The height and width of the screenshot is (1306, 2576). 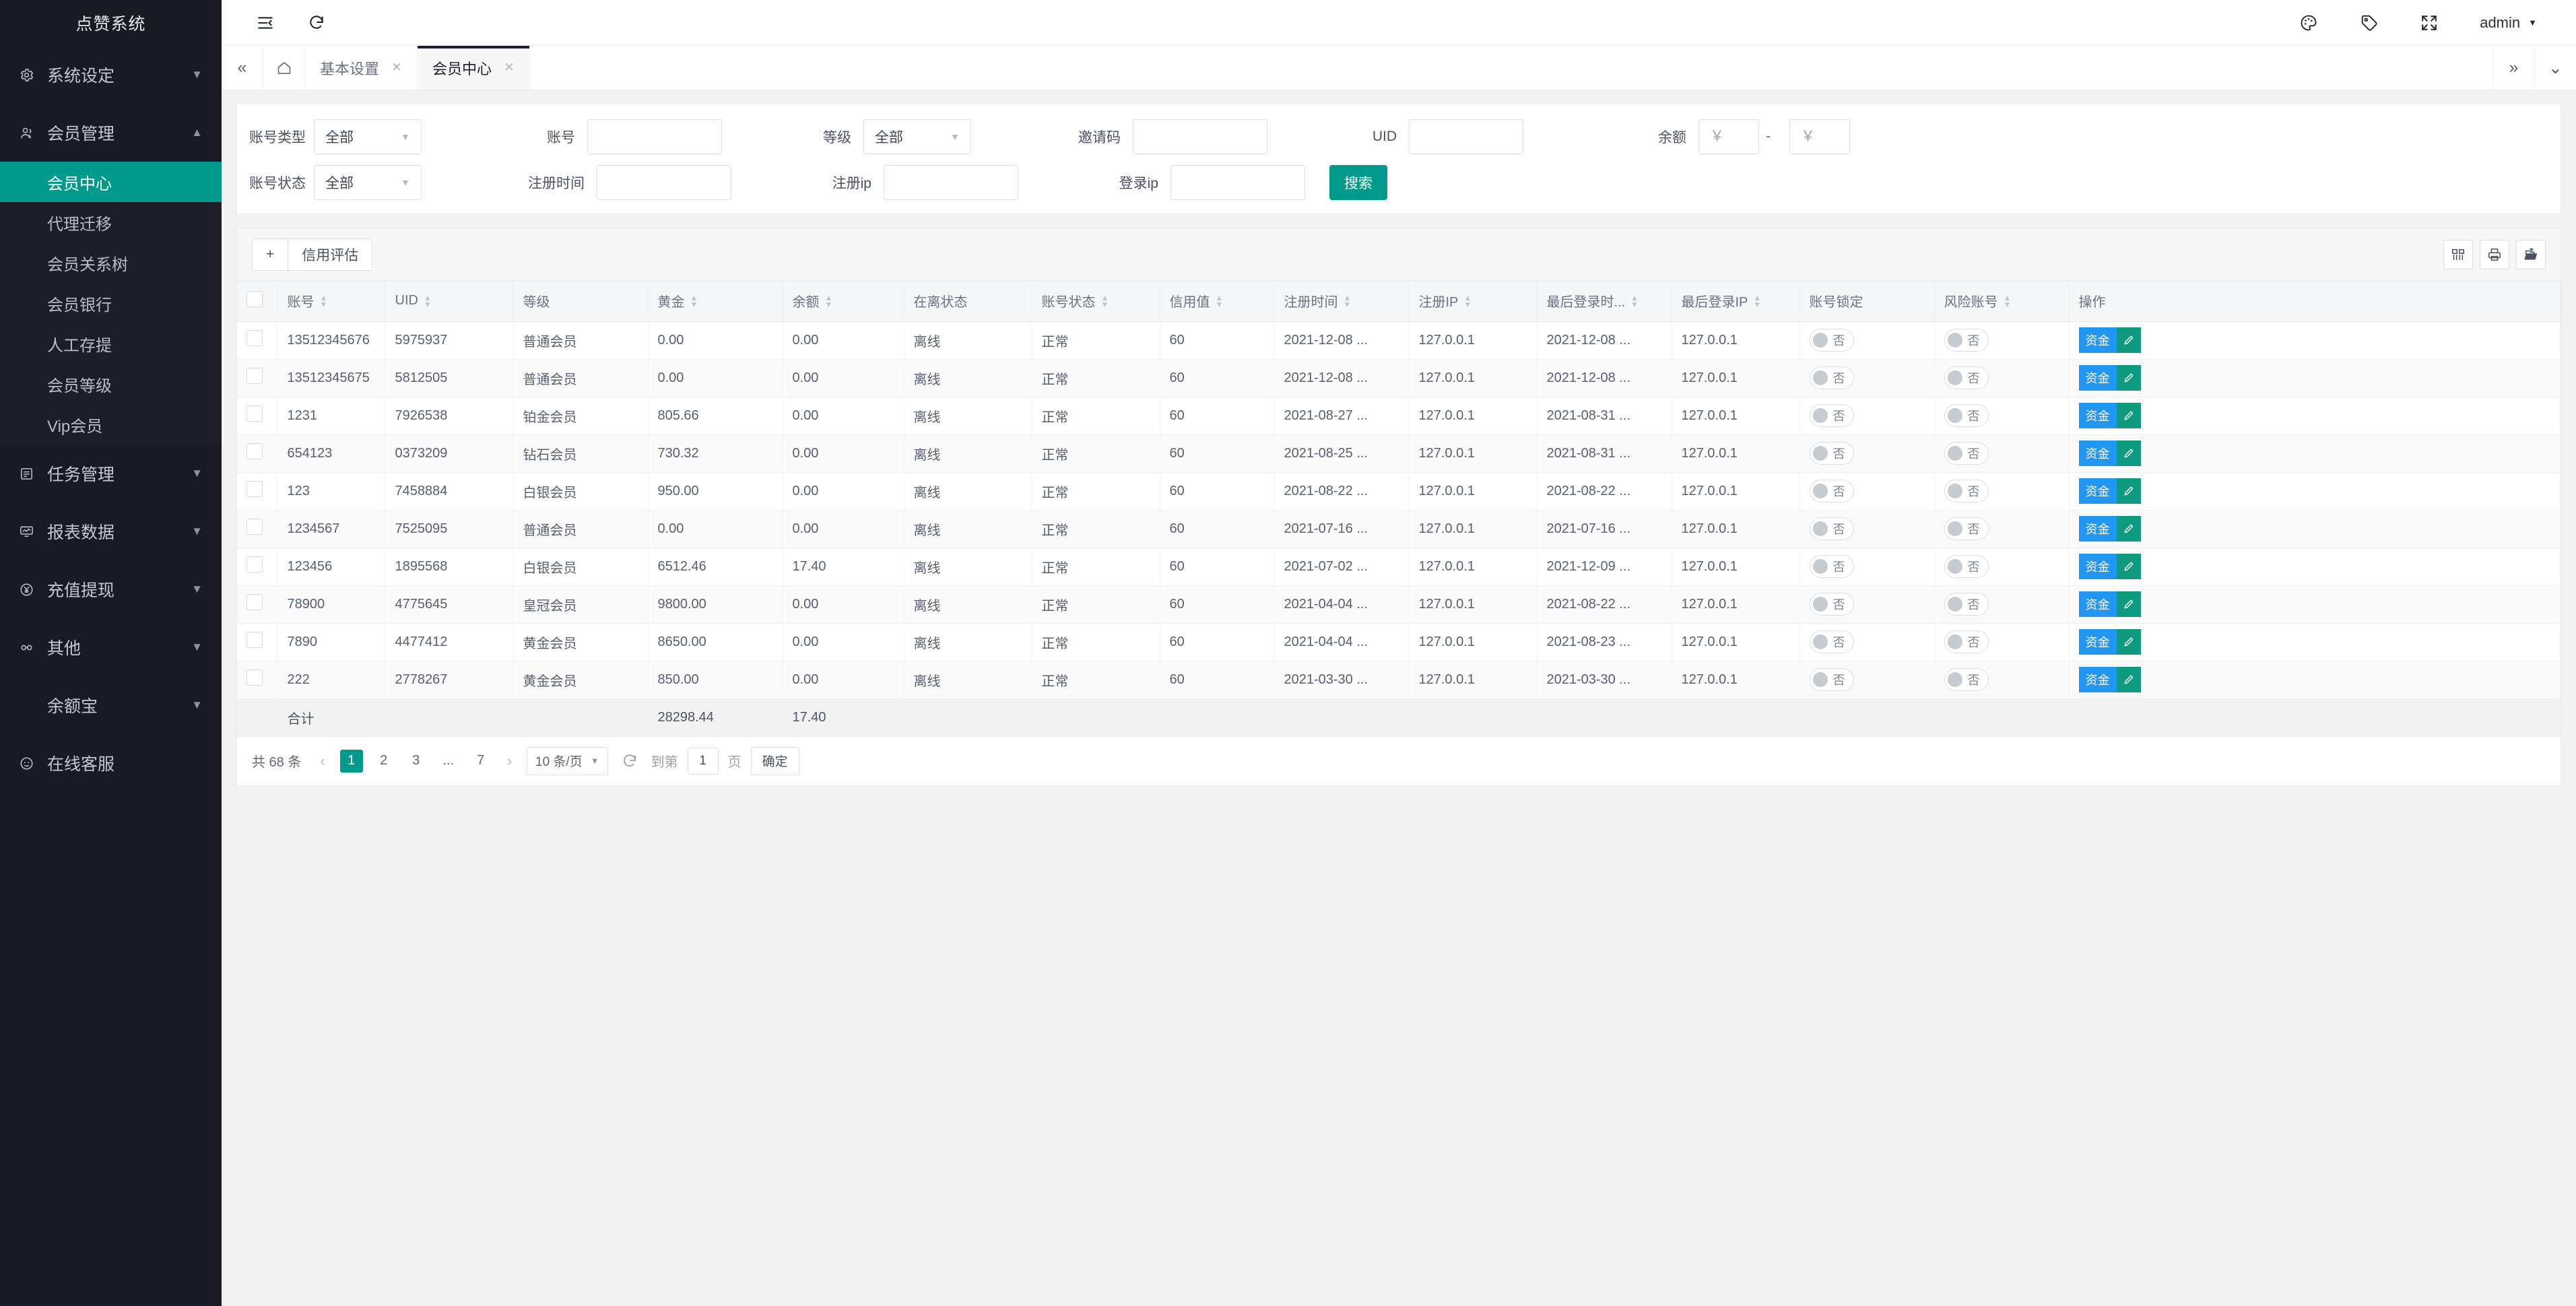 I want to click on add-button: +, so click(x=270, y=254).